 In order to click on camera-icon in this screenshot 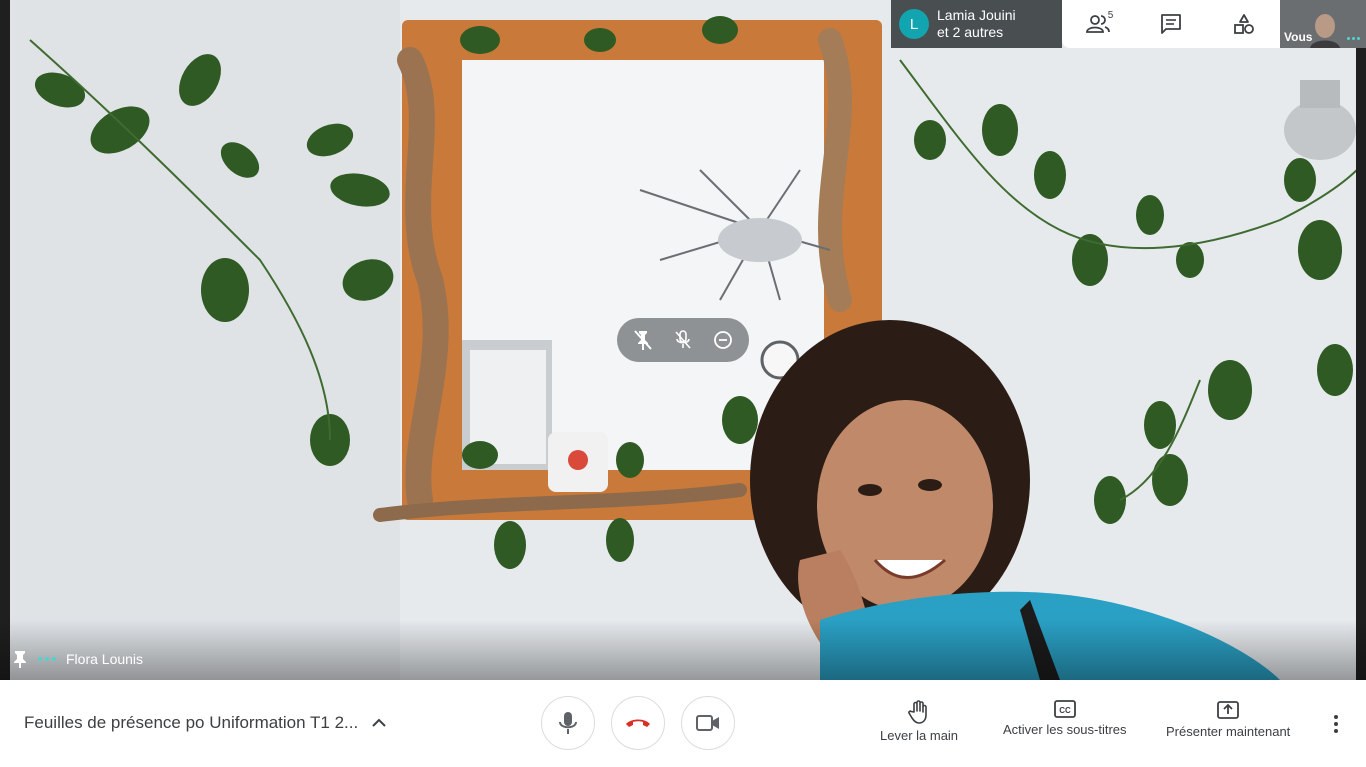, I will do `click(707, 723)`.